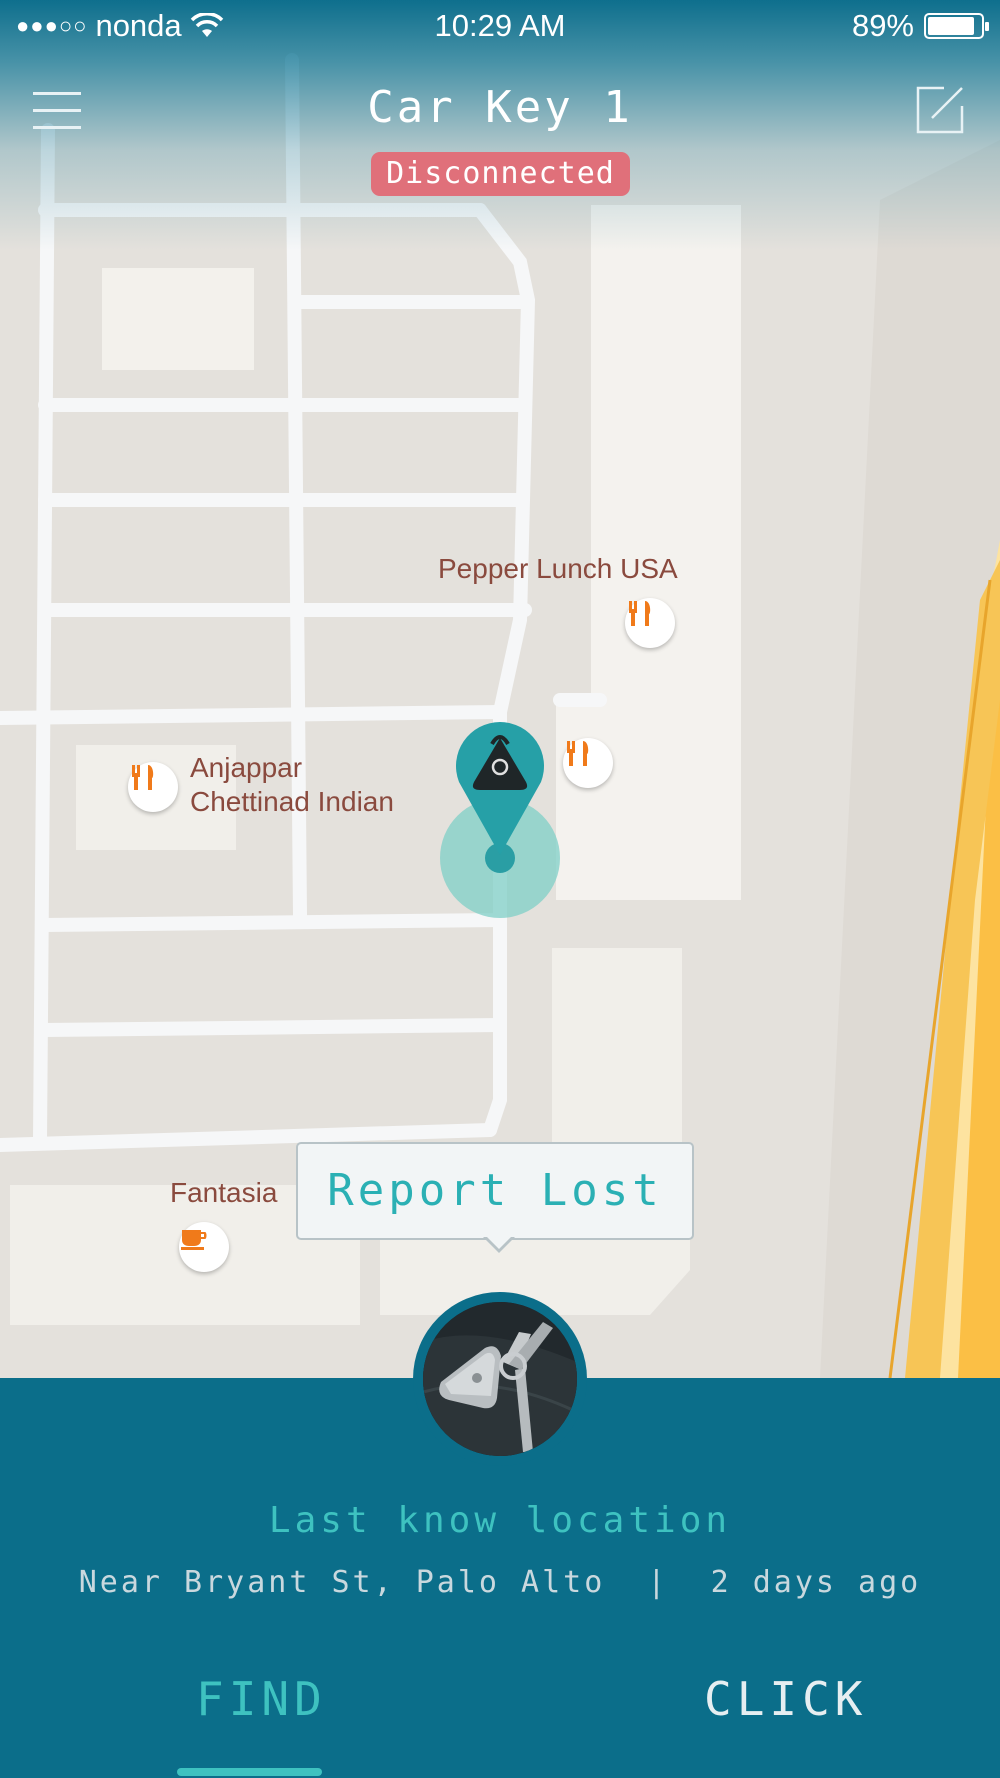 This screenshot has height=1778, width=1000. I want to click on location-info: Near Bryant St, Palo Alto | 2 days ago, so click(500, 1582).